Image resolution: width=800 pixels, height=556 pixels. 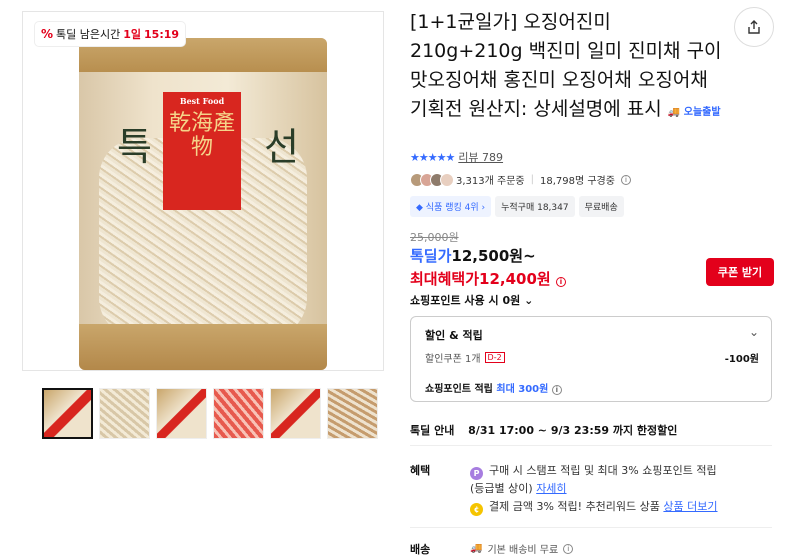 What do you see at coordinates (201, 135) in the screenshot?
I see `package-hanja: 乾海產物` at bounding box center [201, 135].